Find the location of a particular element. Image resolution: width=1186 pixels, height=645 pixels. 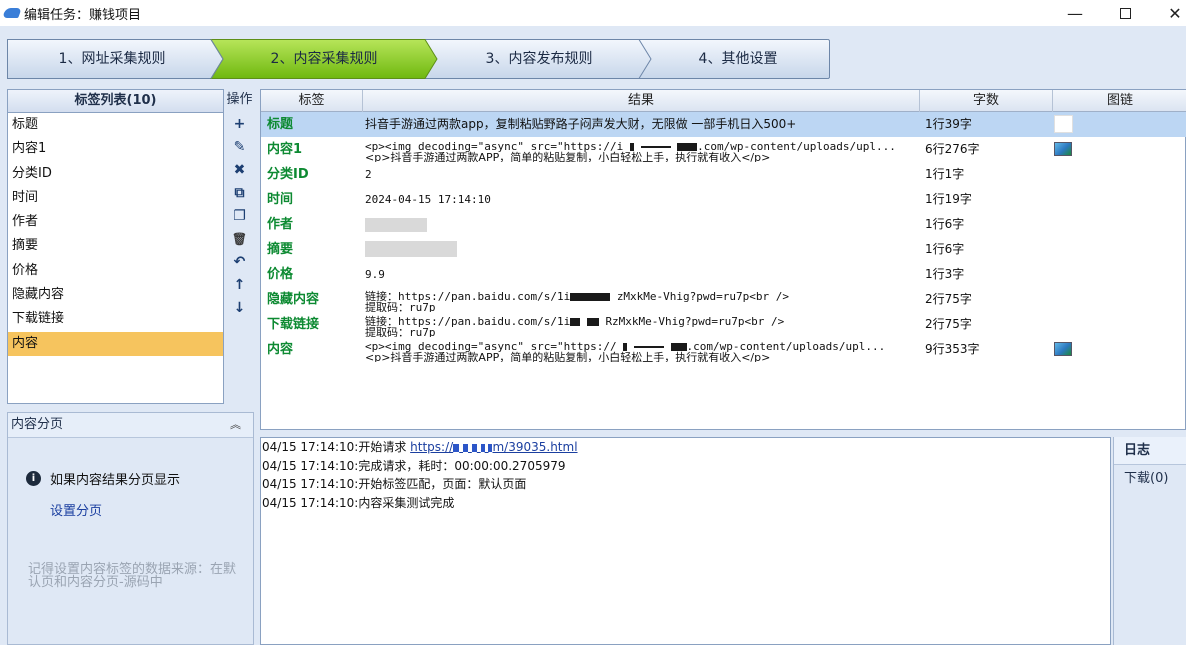

close-icon: ✕ is located at coordinates (1175, 13).